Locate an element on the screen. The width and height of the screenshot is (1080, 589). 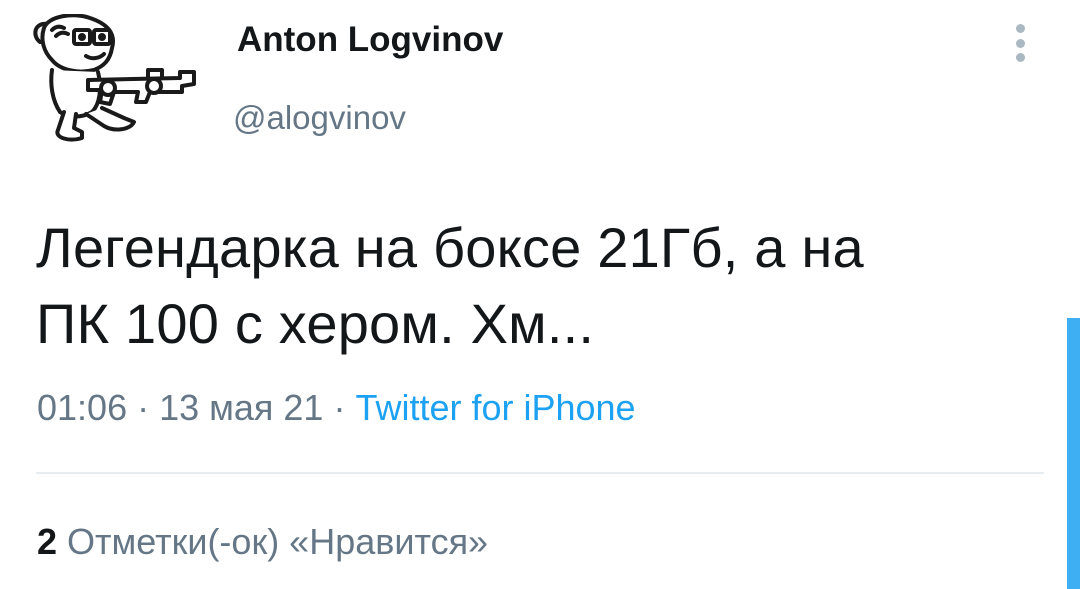
avatar-illustration is located at coordinates (114, 77).